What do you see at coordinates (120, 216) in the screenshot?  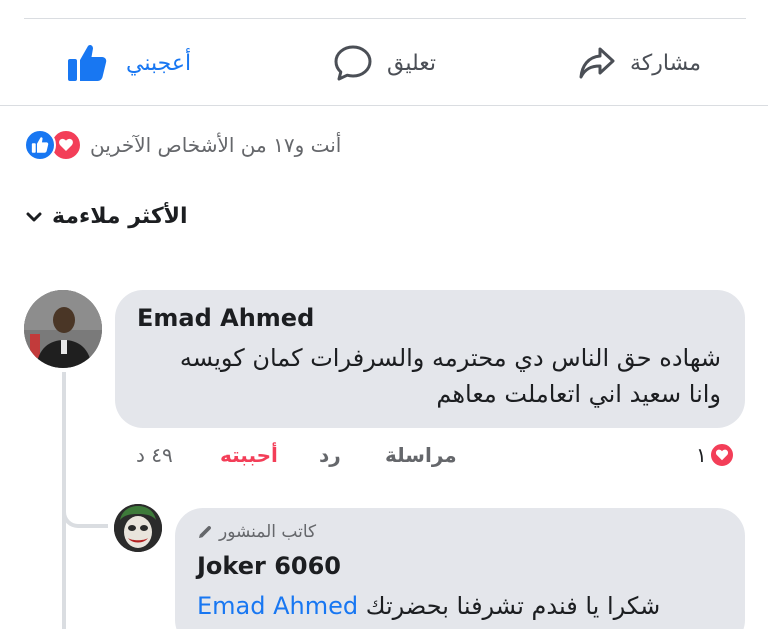 I see `sort-label: الأكثر ملاءمة` at bounding box center [120, 216].